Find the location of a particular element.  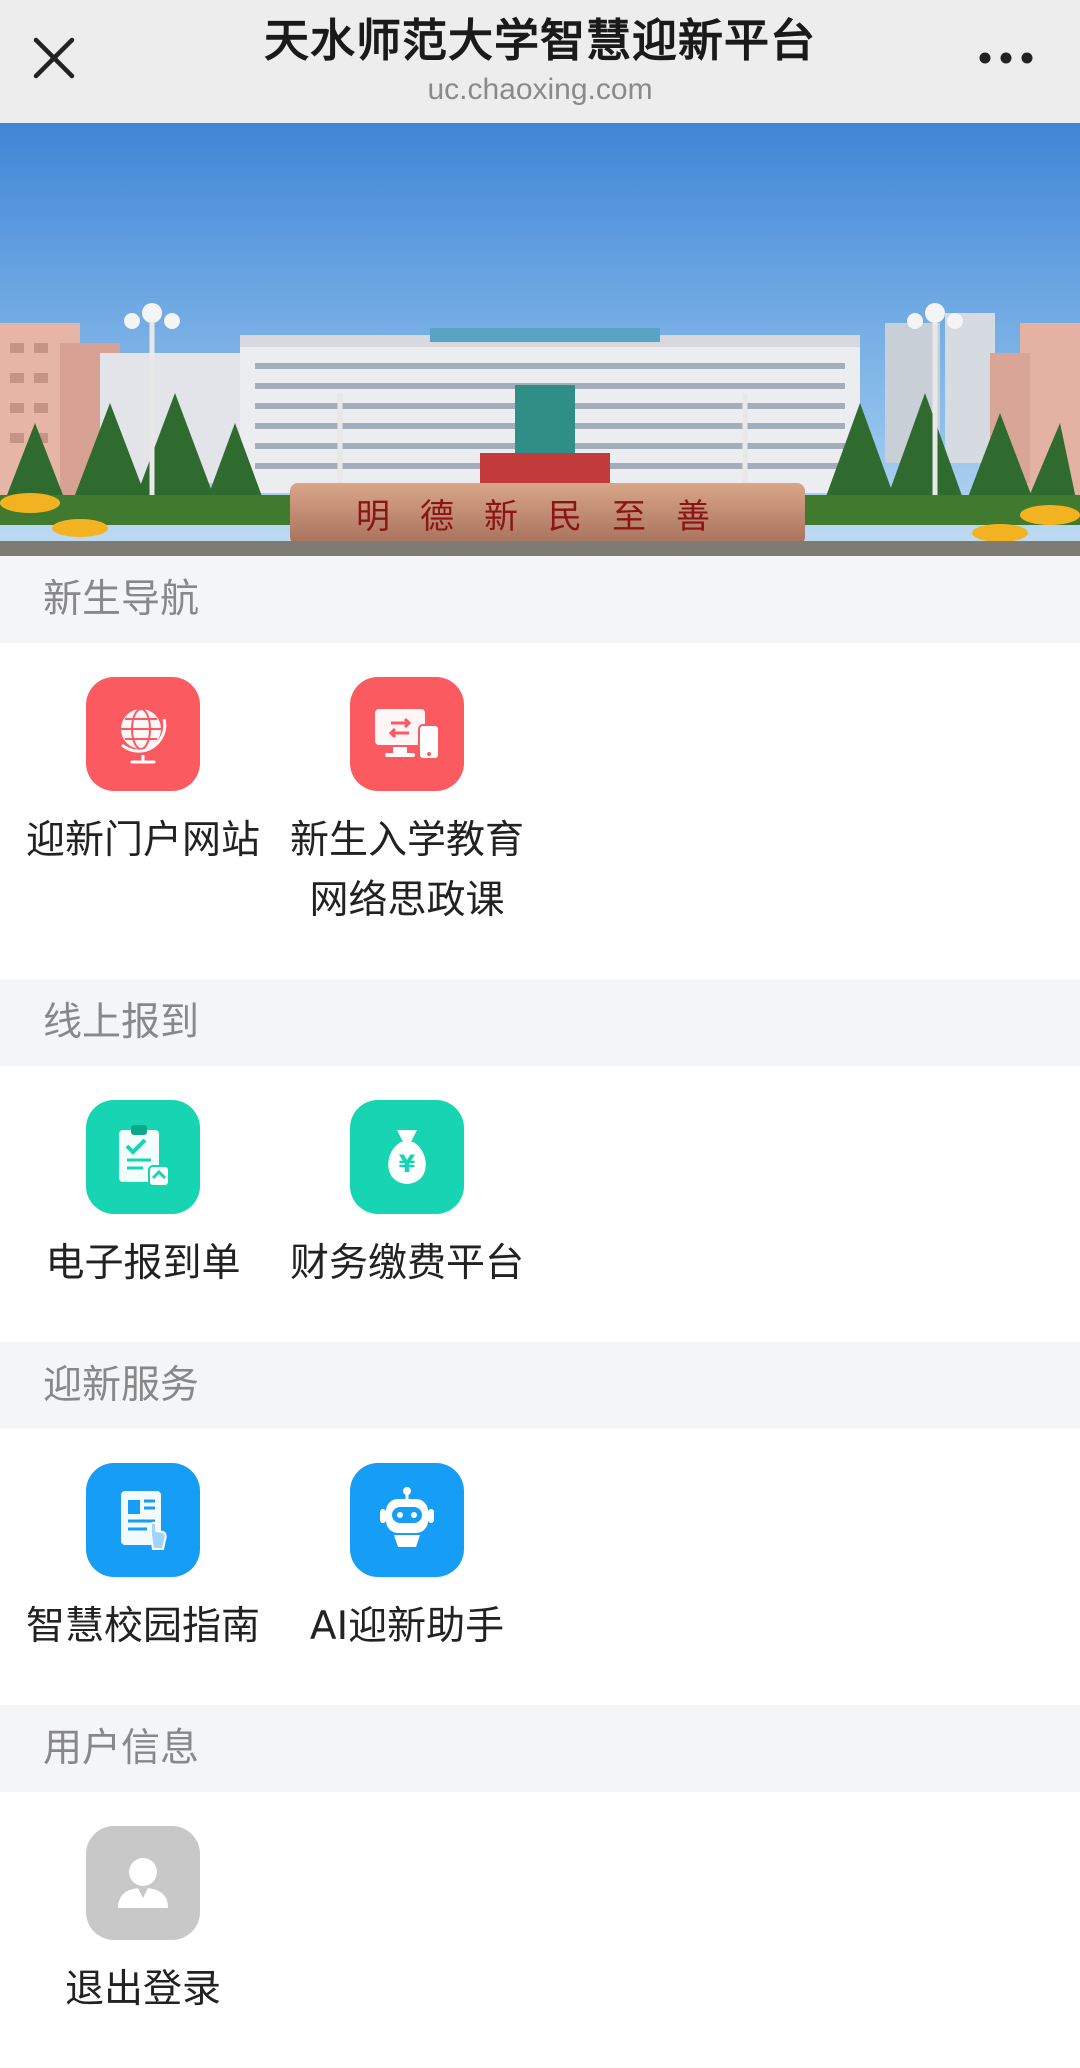

tile-finance-payment: ¥ 财务缴费平台 is located at coordinates (407, 1197).